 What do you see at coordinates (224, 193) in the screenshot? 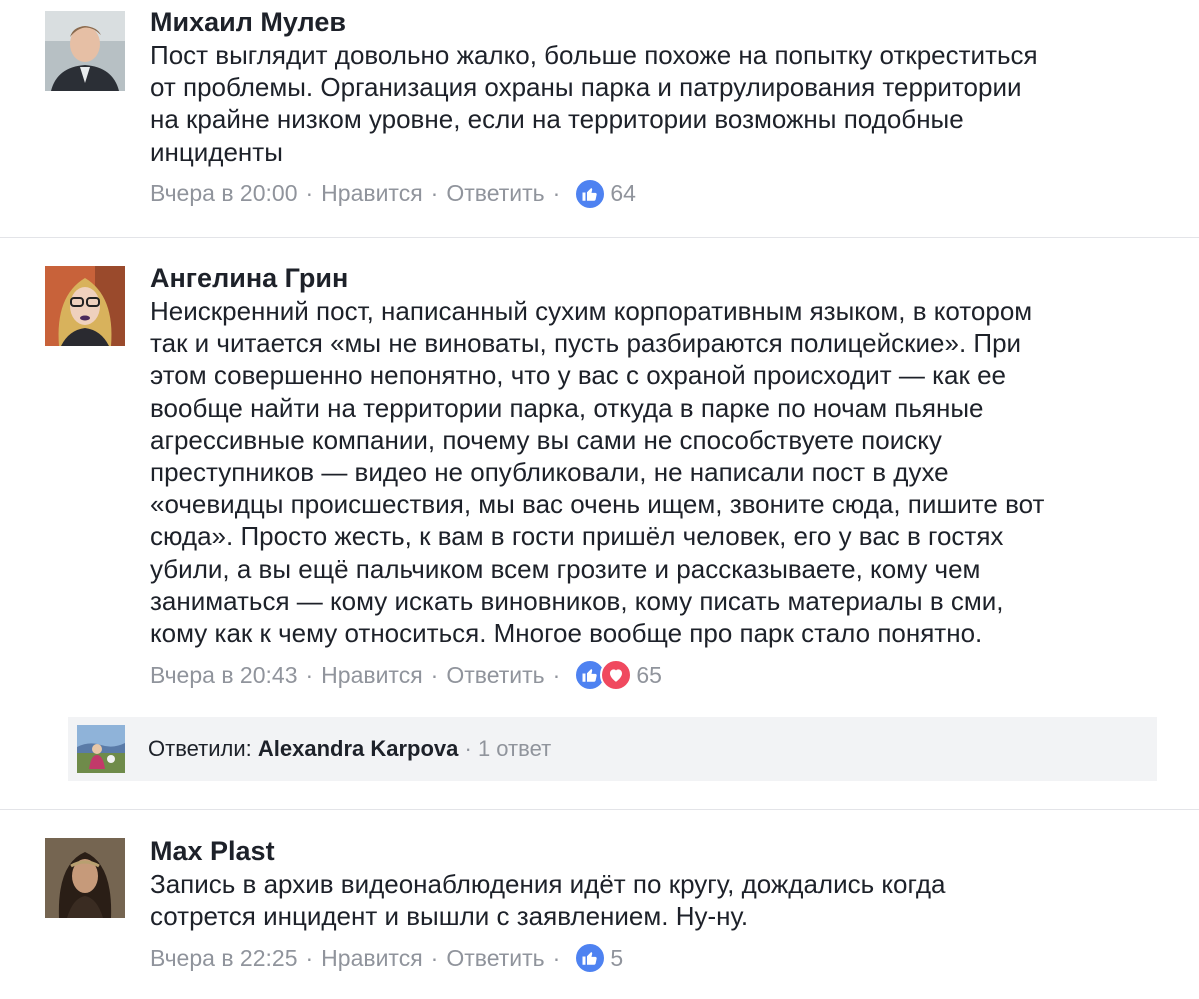
I see `timestamp-link: Вчера в 20:00` at bounding box center [224, 193].